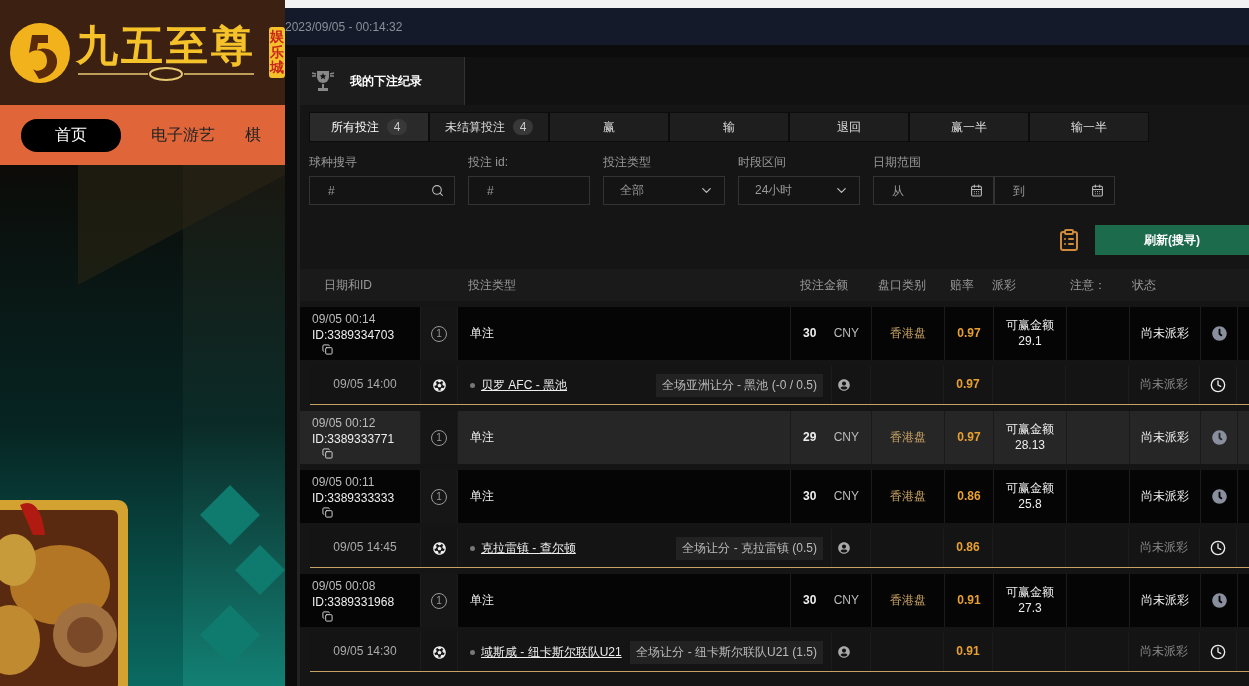  I want to click on match-link: 域斯咸 - 纽卡斯尔联队U21, so click(551, 652).